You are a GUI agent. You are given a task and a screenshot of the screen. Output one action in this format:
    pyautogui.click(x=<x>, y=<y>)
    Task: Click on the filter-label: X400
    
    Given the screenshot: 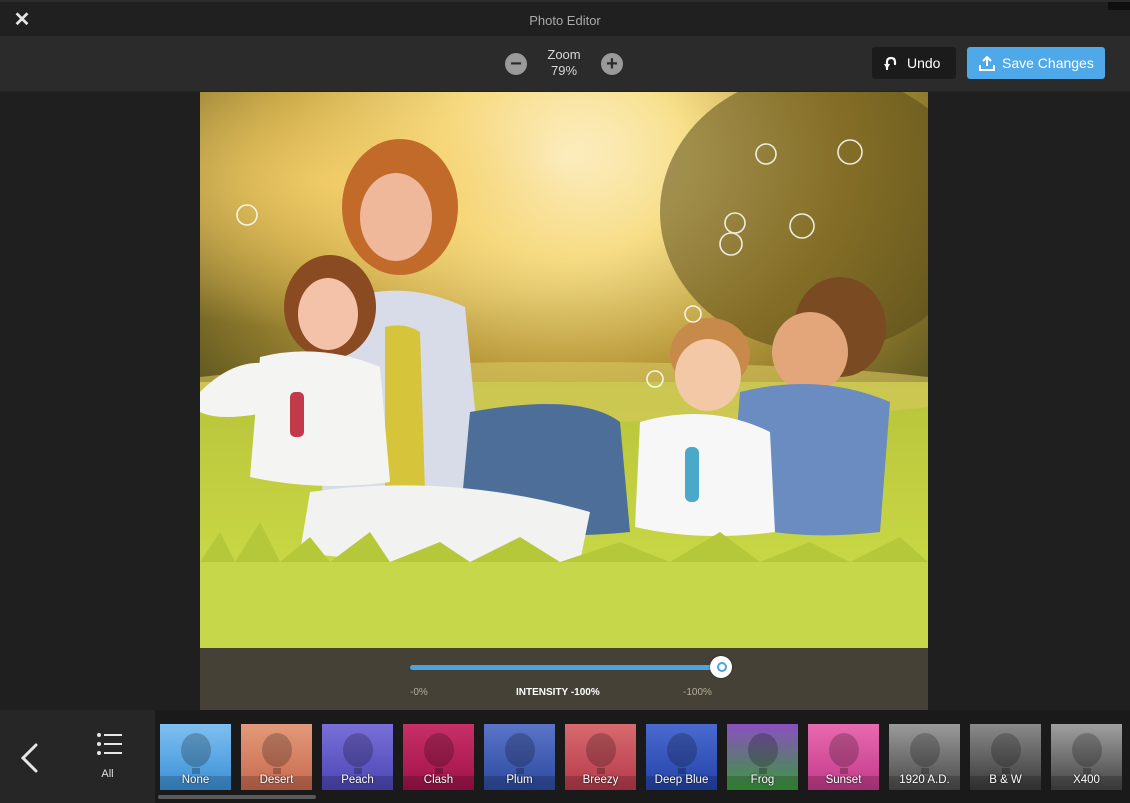 What is the action you would take?
    pyautogui.click(x=1086, y=780)
    